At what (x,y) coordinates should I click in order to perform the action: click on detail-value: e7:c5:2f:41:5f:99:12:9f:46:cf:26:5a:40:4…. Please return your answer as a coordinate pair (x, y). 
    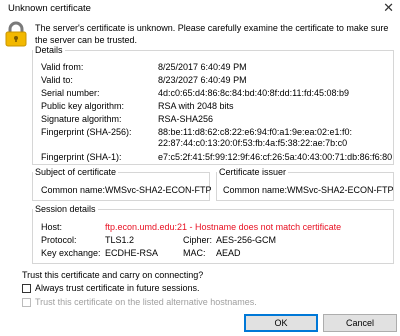
    Looking at the image, I should click on (275, 157).